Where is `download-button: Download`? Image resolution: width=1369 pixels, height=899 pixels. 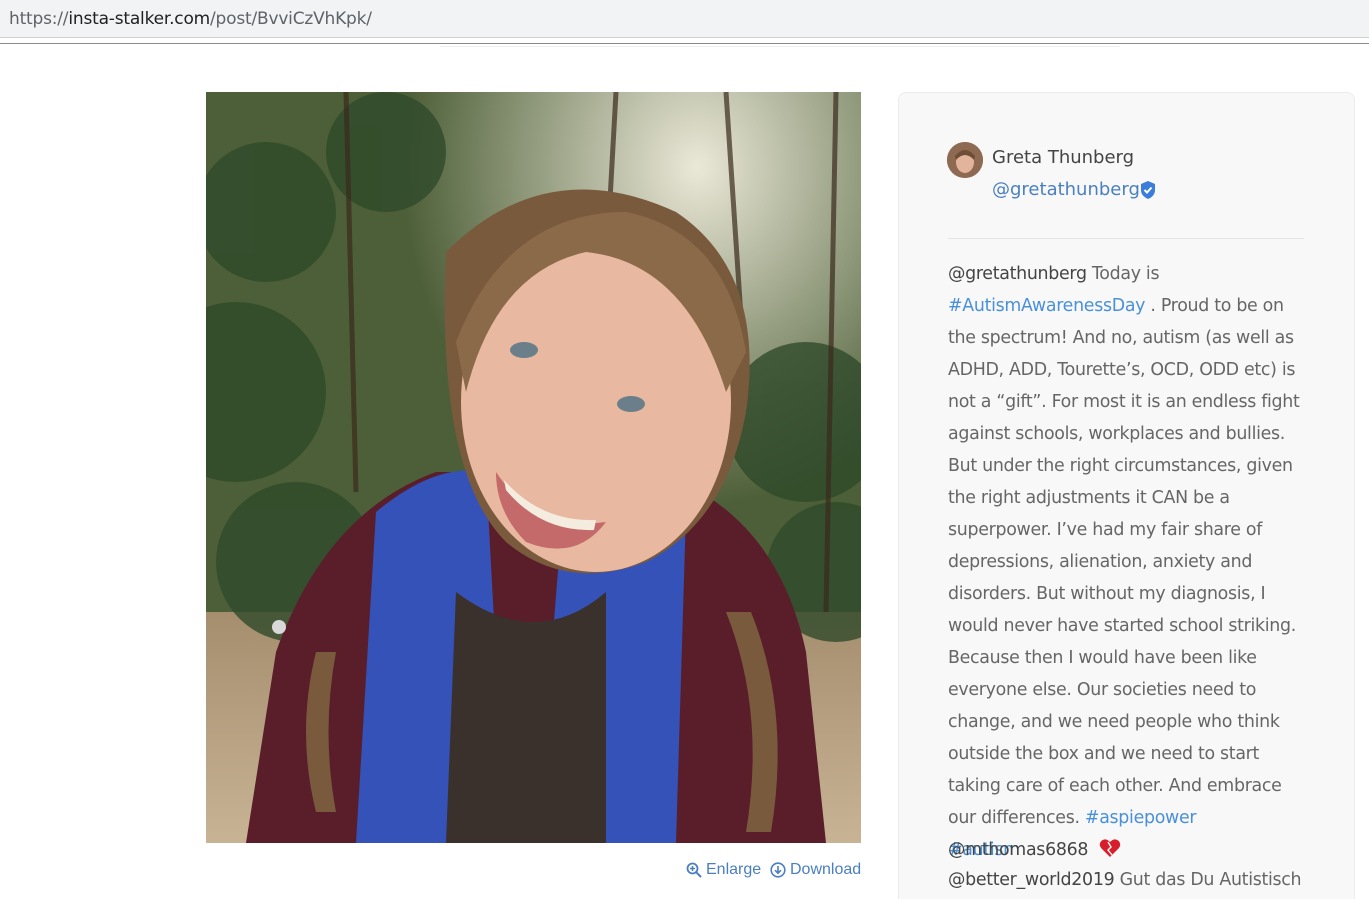
download-button: Download is located at coordinates (815, 870).